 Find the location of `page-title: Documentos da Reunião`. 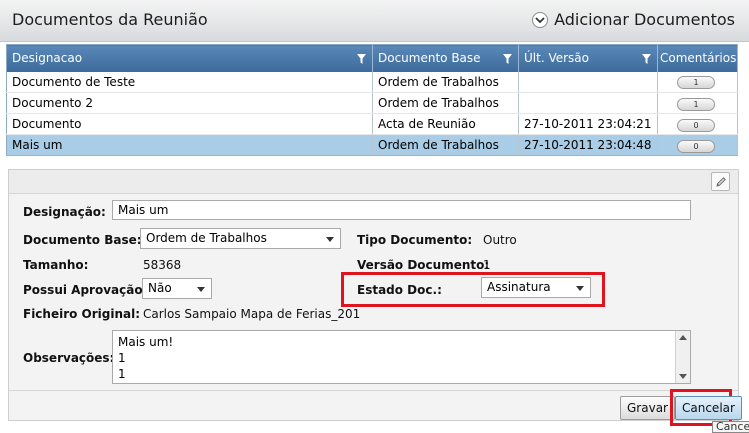

page-title: Documentos da Reunião is located at coordinates (110, 19).